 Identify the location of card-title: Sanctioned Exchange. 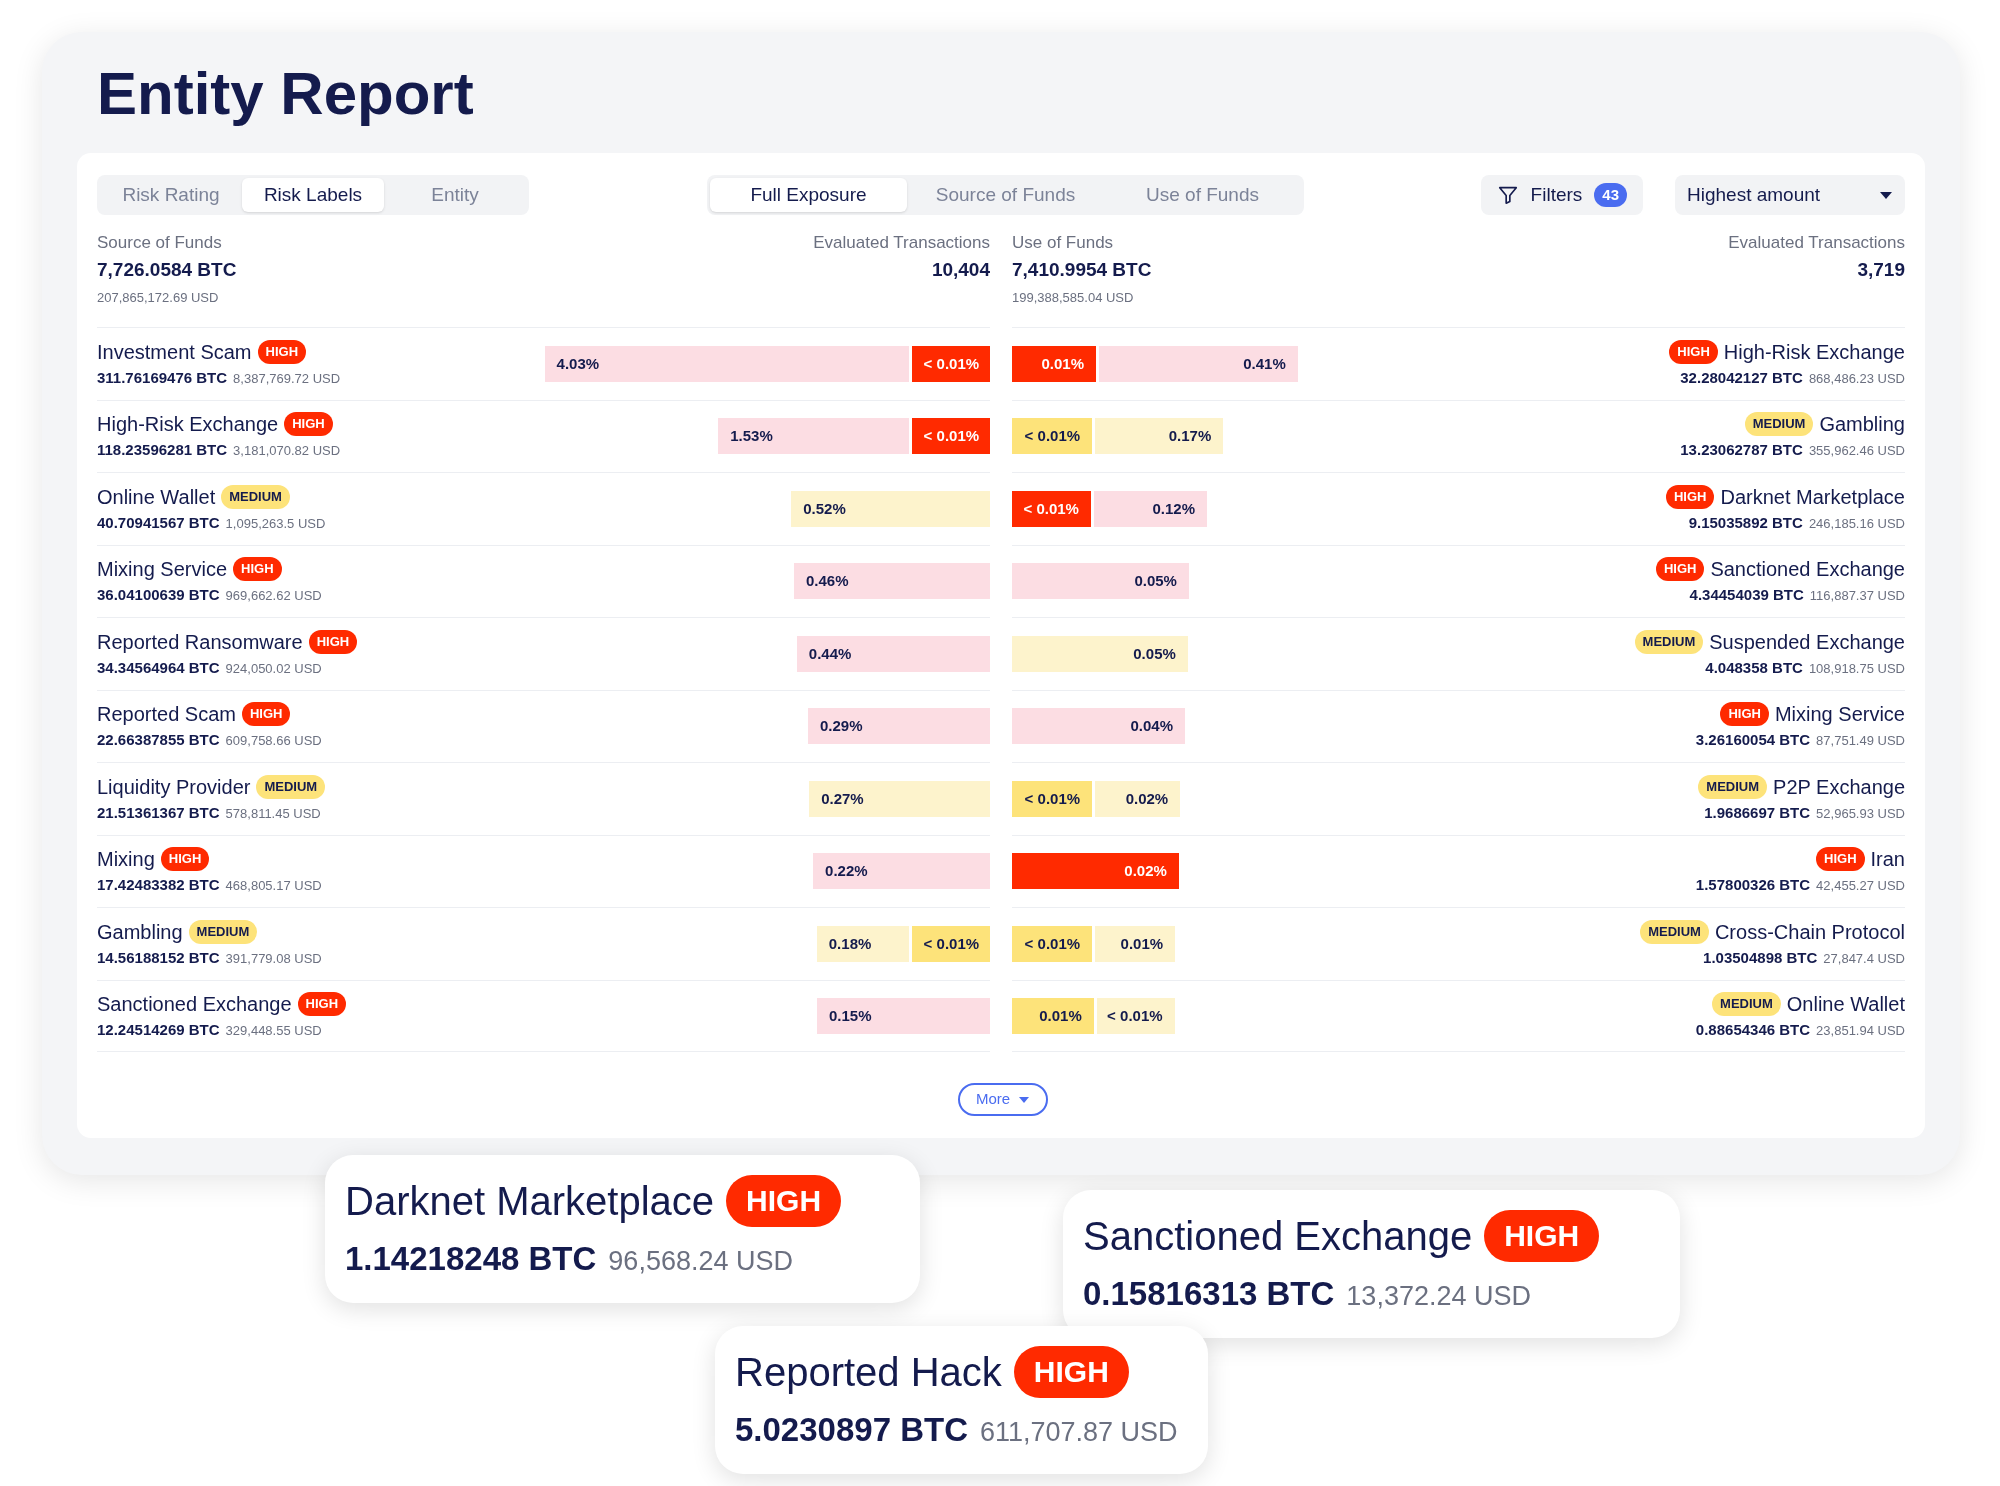
(1278, 1236).